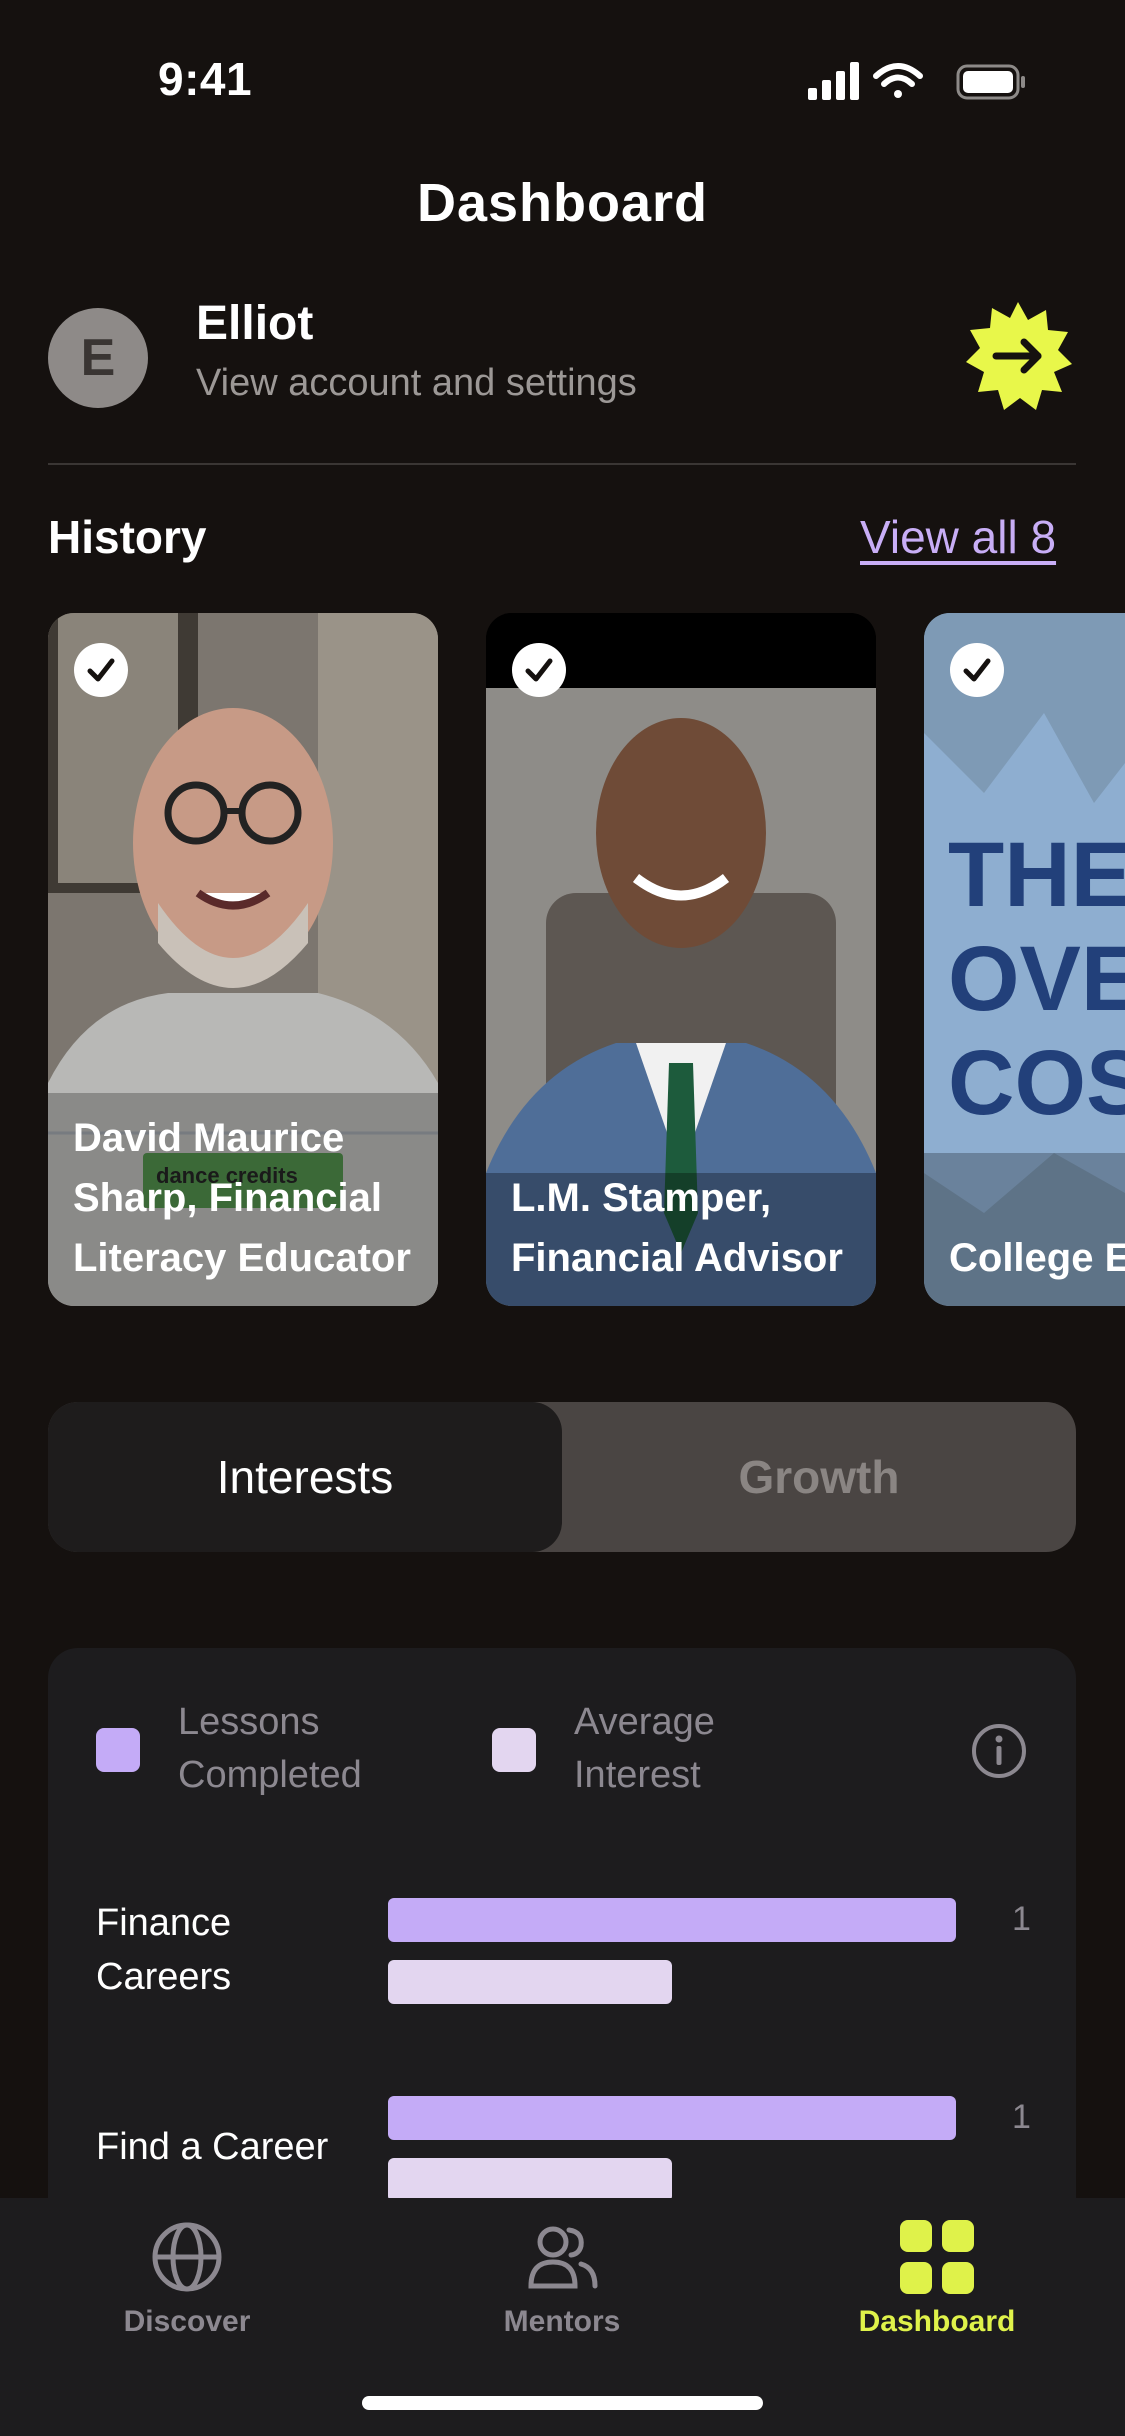 The image size is (1125, 2436). What do you see at coordinates (833, 81) in the screenshot?
I see `cellular-signal-icon` at bounding box center [833, 81].